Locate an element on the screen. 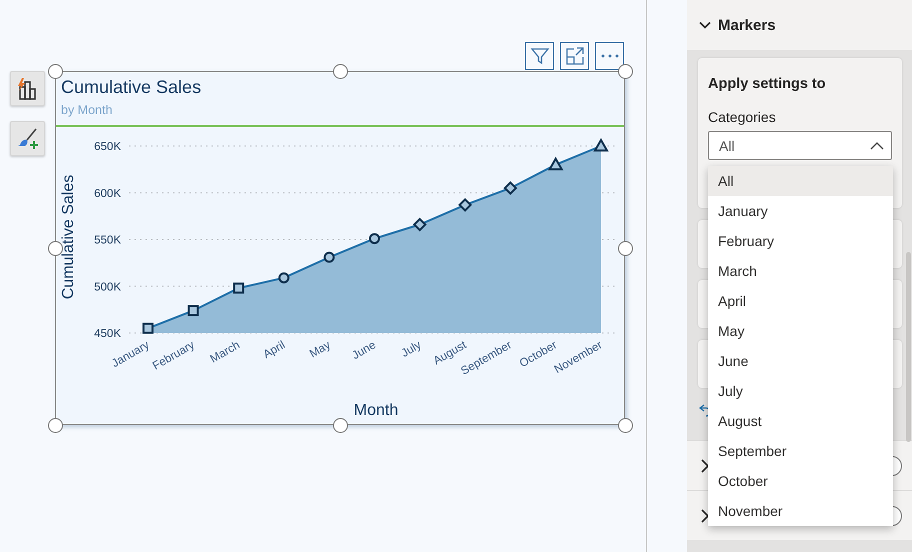 The width and height of the screenshot is (912, 552). chart-title: Cumulative Sales is located at coordinates (131, 87).